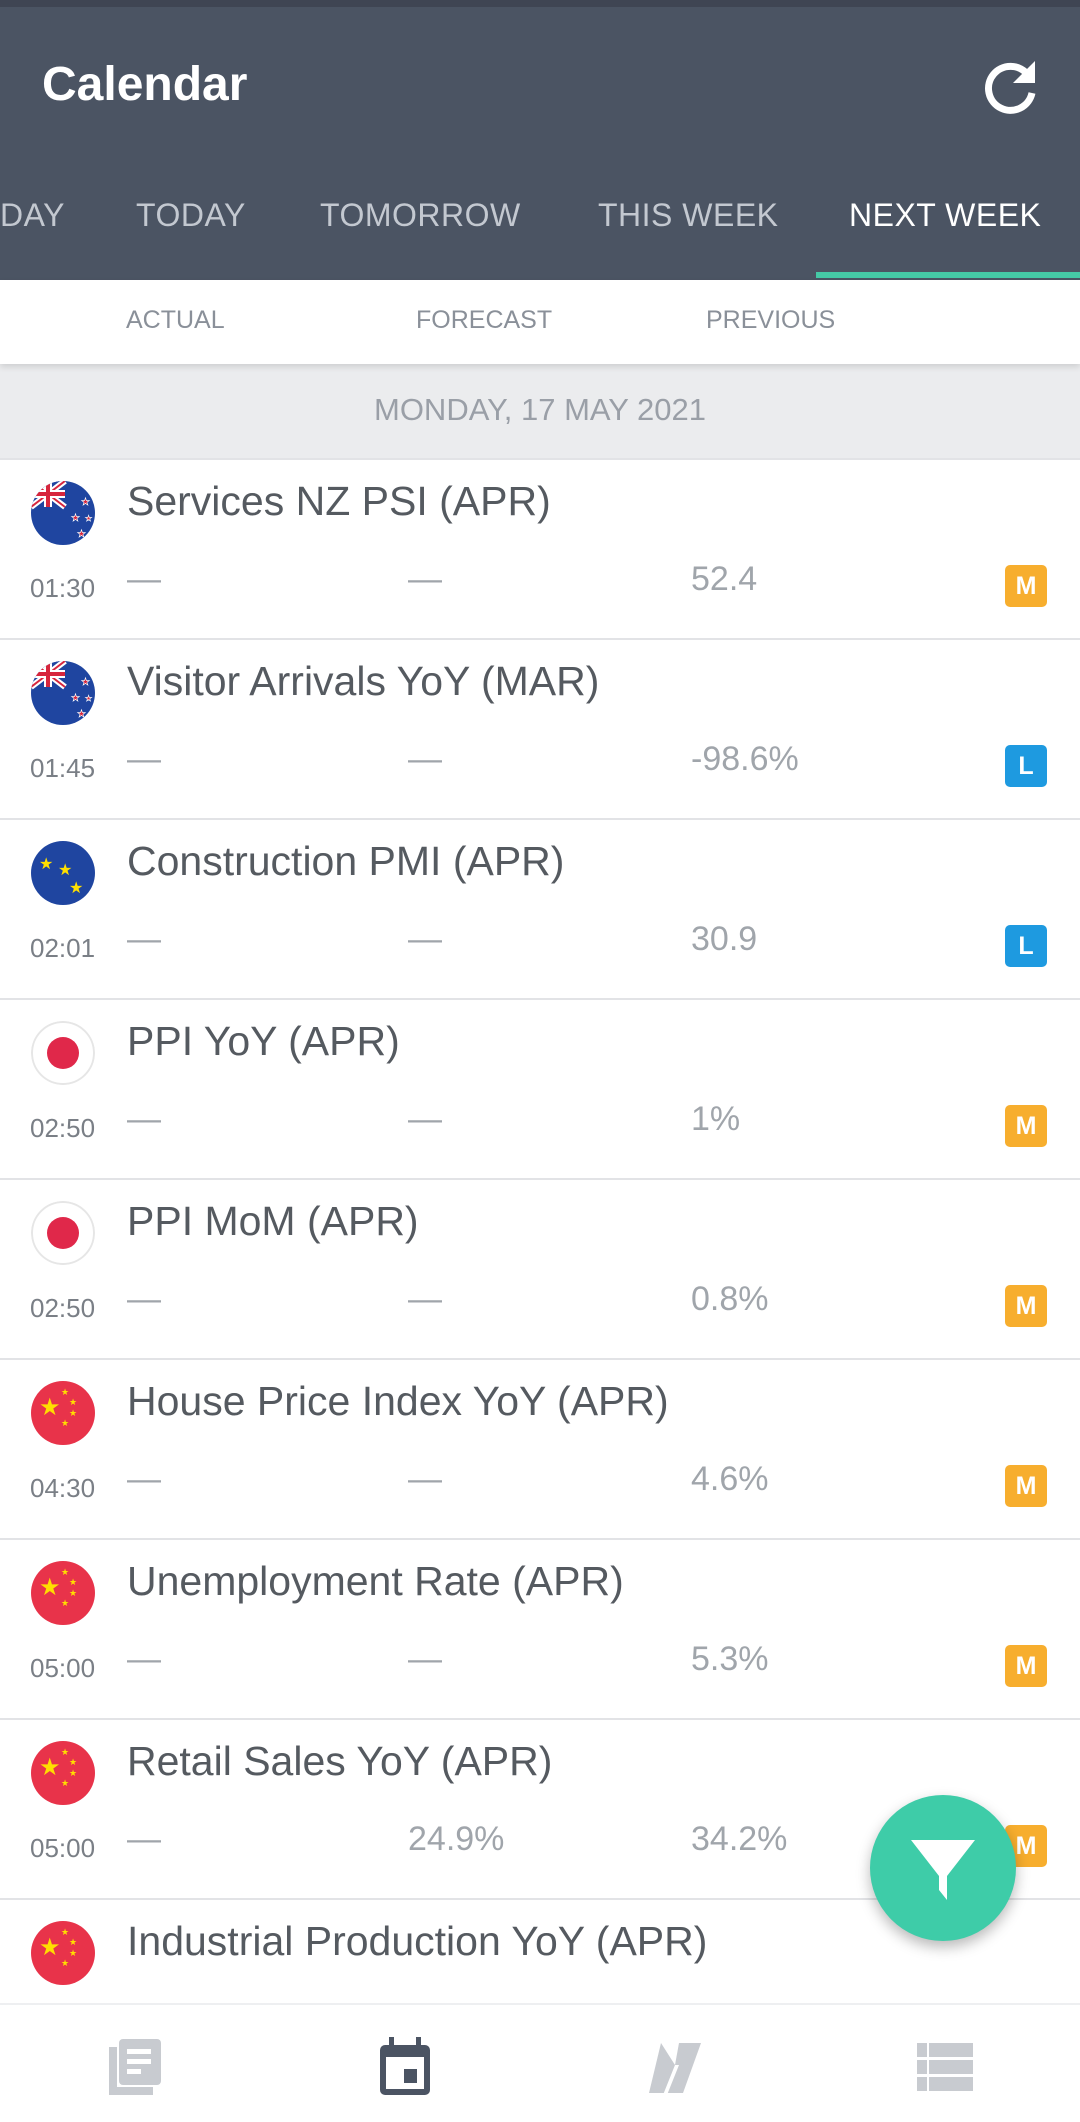 This screenshot has height=2122, width=1080. I want to click on event-title: Unemployment Rate (APR), so click(375, 1581).